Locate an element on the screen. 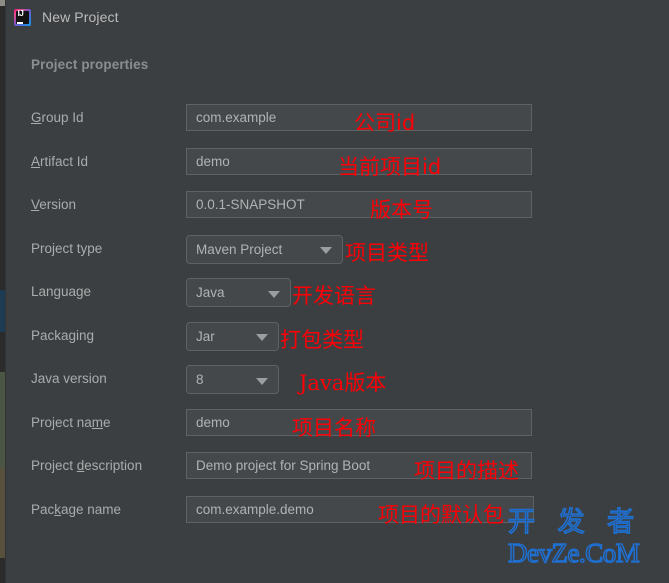  section-heading: Project properties is located at coordinates (90, 64).